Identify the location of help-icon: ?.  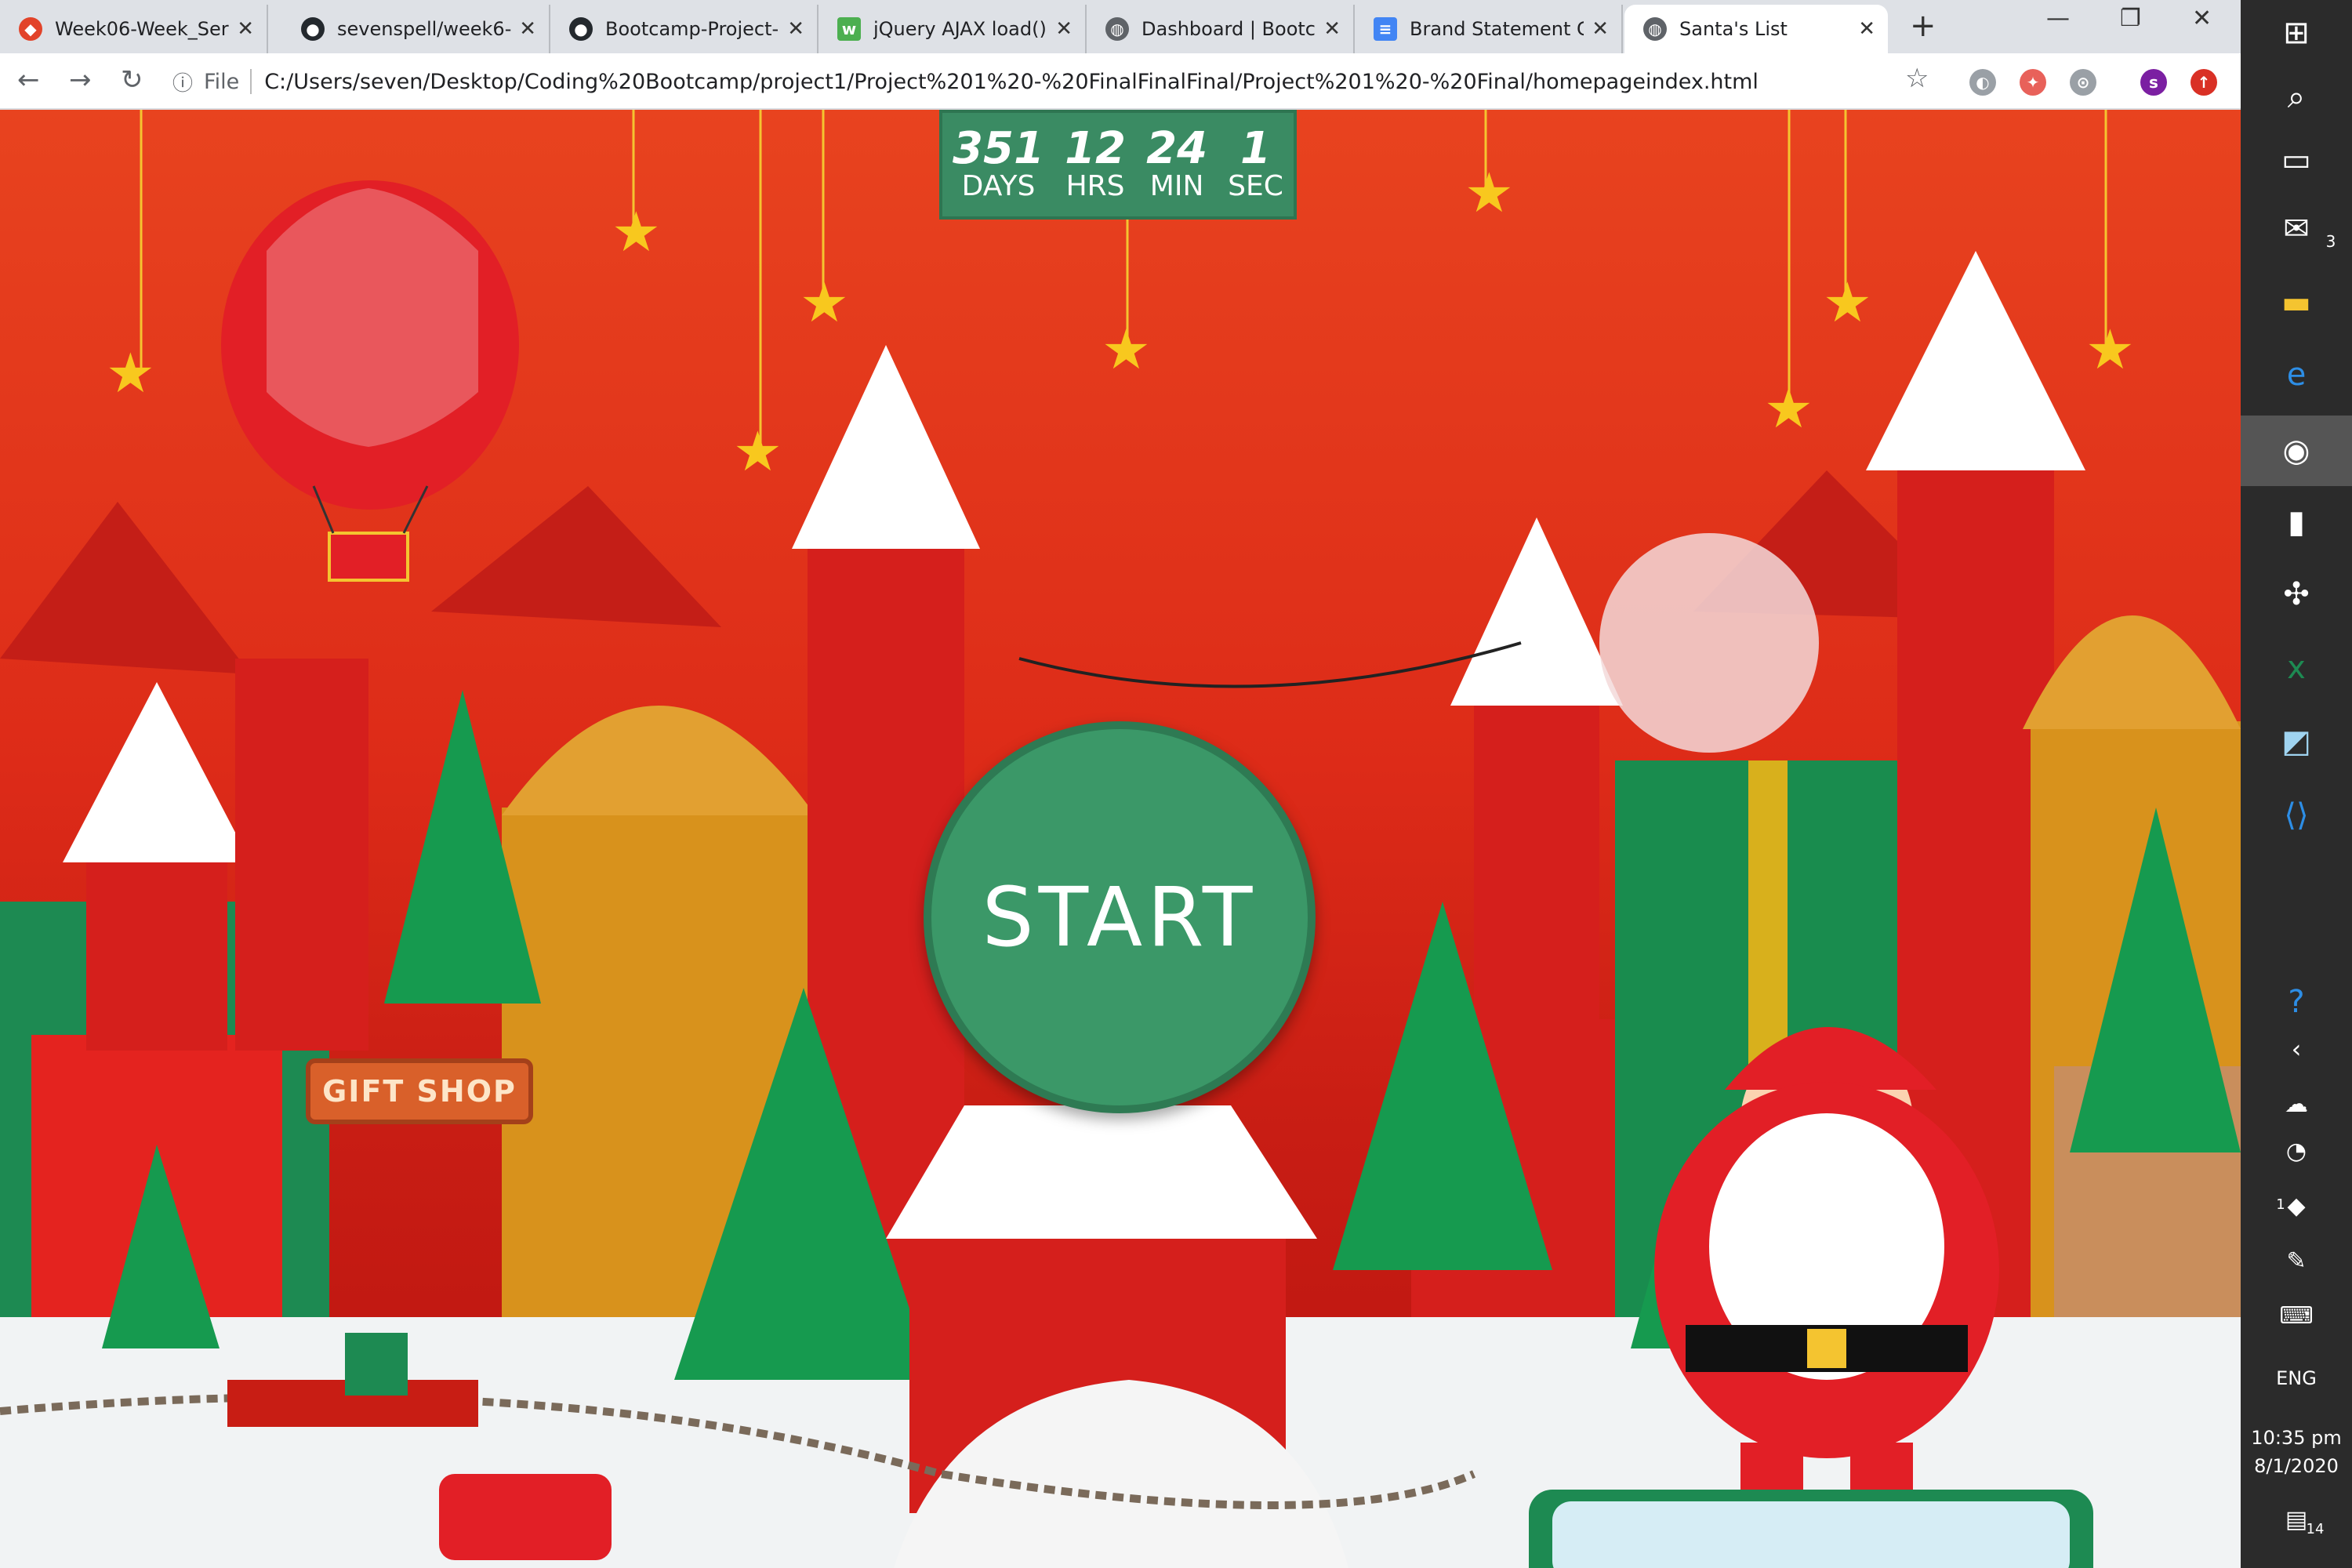
(2296, 1002).